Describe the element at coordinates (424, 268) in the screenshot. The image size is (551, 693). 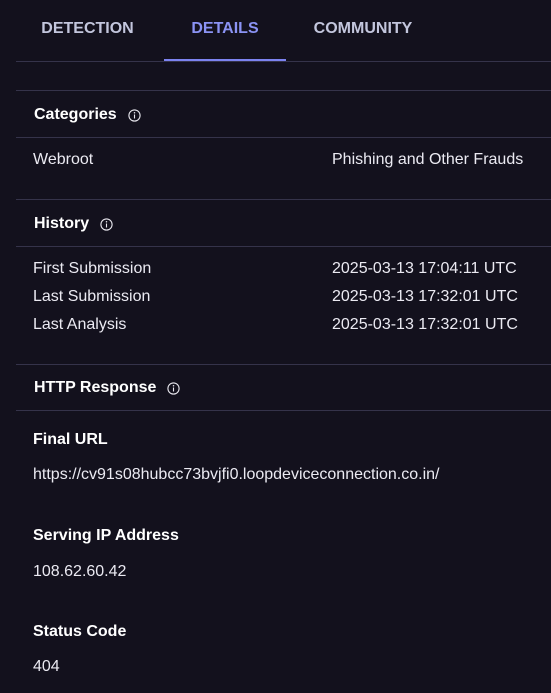
I see `history-row-value: 2025-03-13 17:04:11 UTC` at that location.